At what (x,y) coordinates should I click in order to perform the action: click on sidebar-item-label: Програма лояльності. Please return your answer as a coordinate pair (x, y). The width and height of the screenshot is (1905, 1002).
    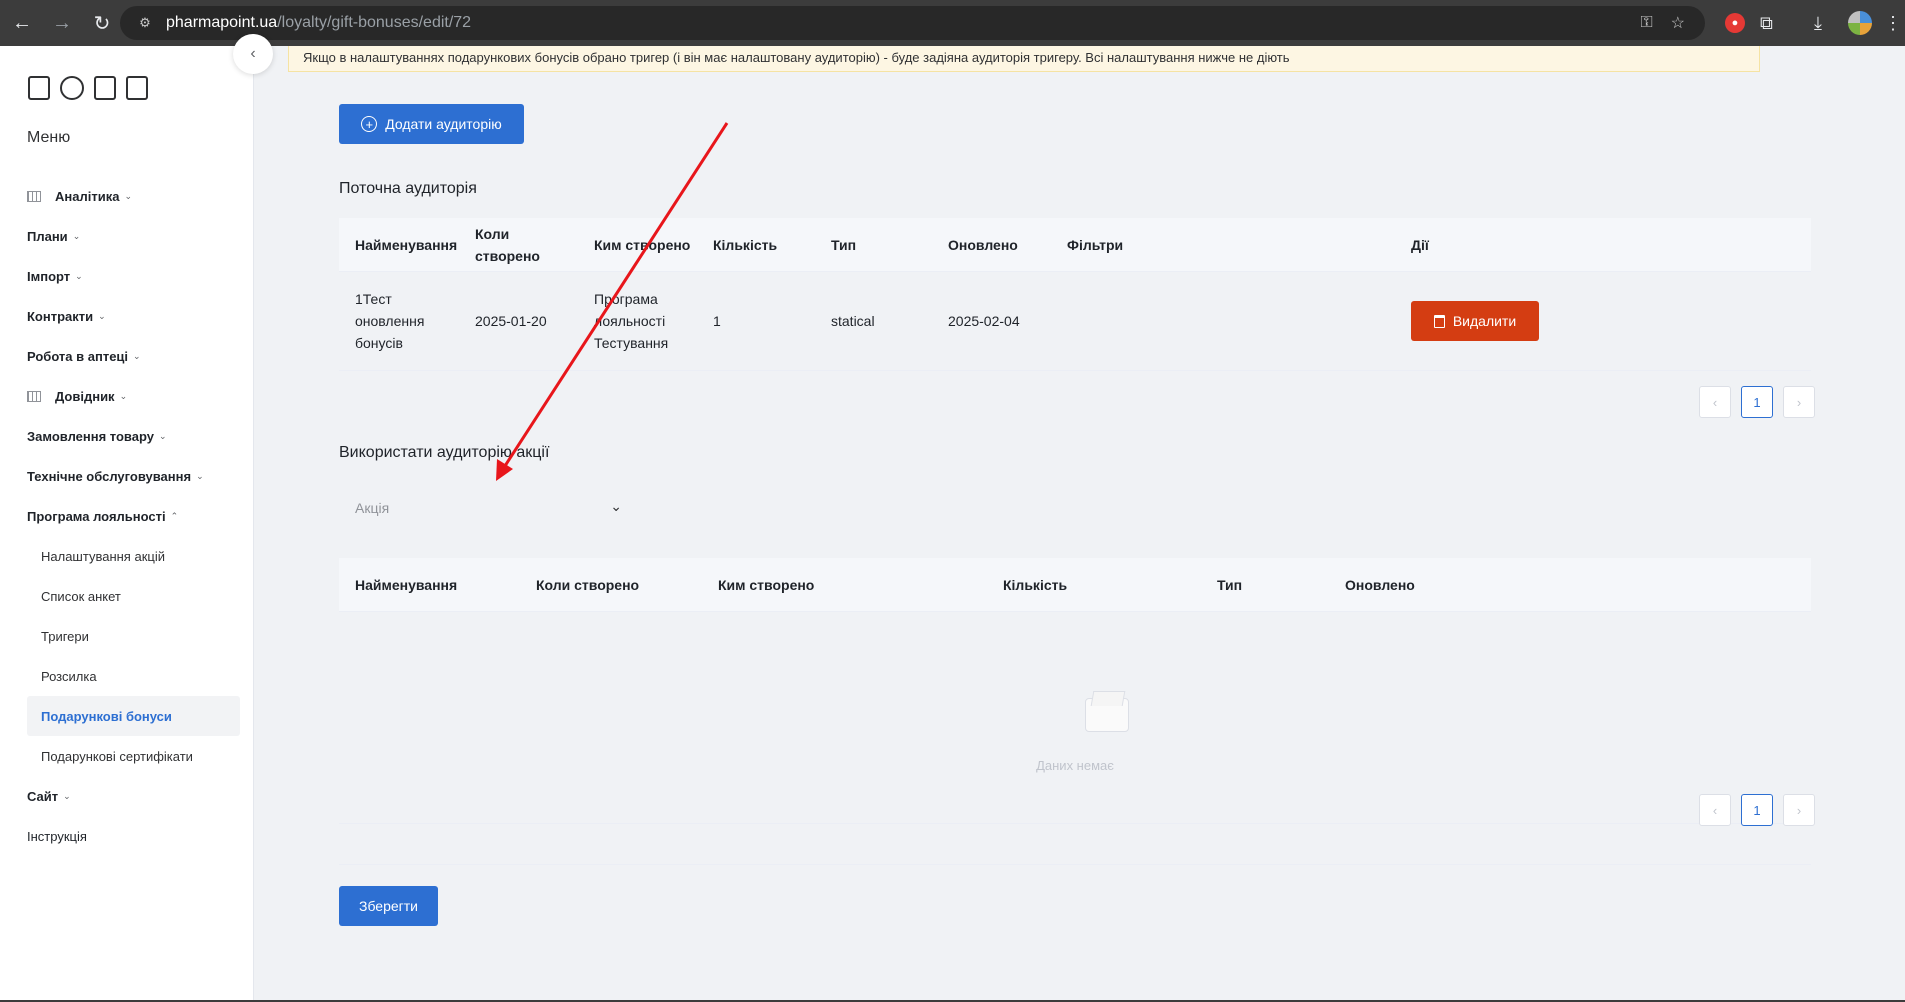
    Looking at the image, I should click on (96, 516).